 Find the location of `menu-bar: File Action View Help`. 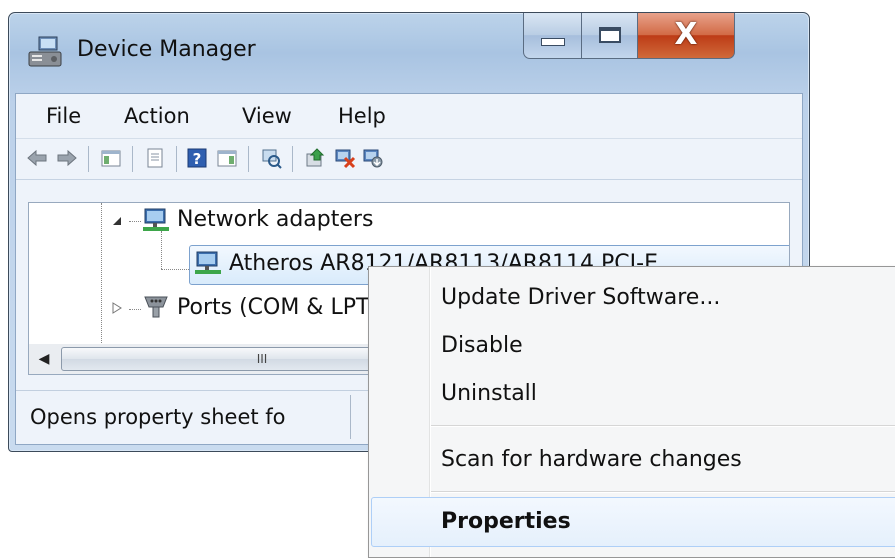

menu-bar: File Action View Help is located at coordinates (409, 116).